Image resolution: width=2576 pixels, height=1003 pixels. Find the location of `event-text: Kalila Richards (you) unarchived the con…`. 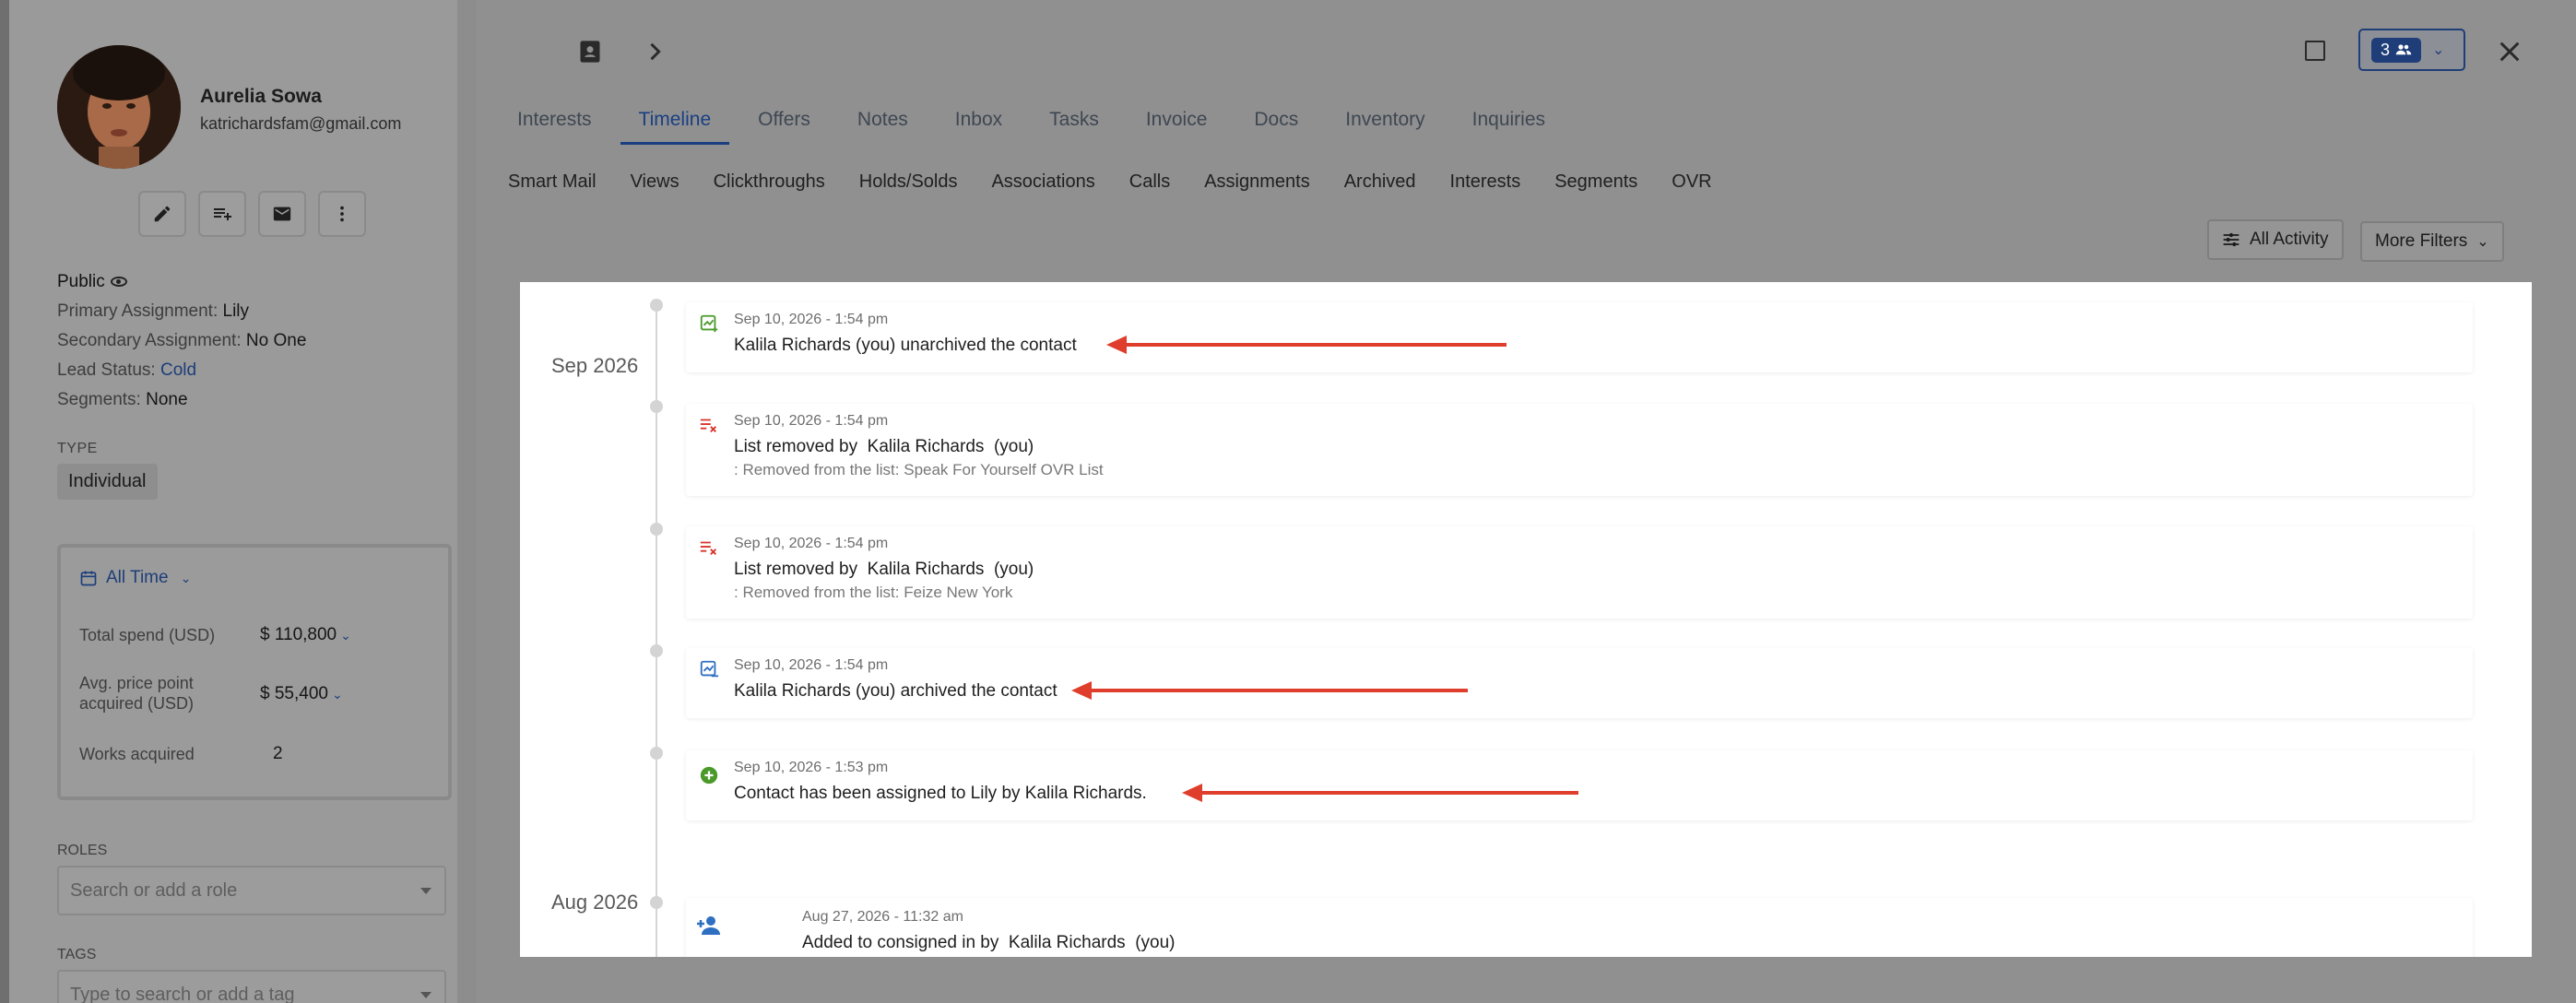

event-text: Kalila Richards (you) unarchived the con… is located at coordinates (905, 345).